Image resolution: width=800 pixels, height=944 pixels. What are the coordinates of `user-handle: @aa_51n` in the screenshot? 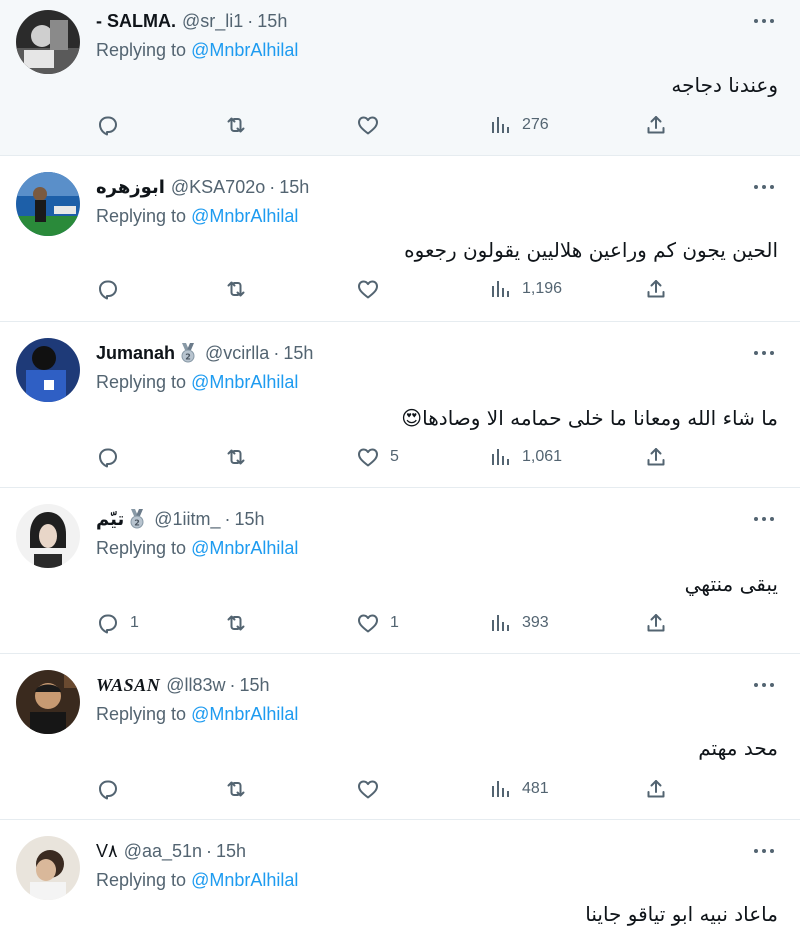 It's located at (163, 851).